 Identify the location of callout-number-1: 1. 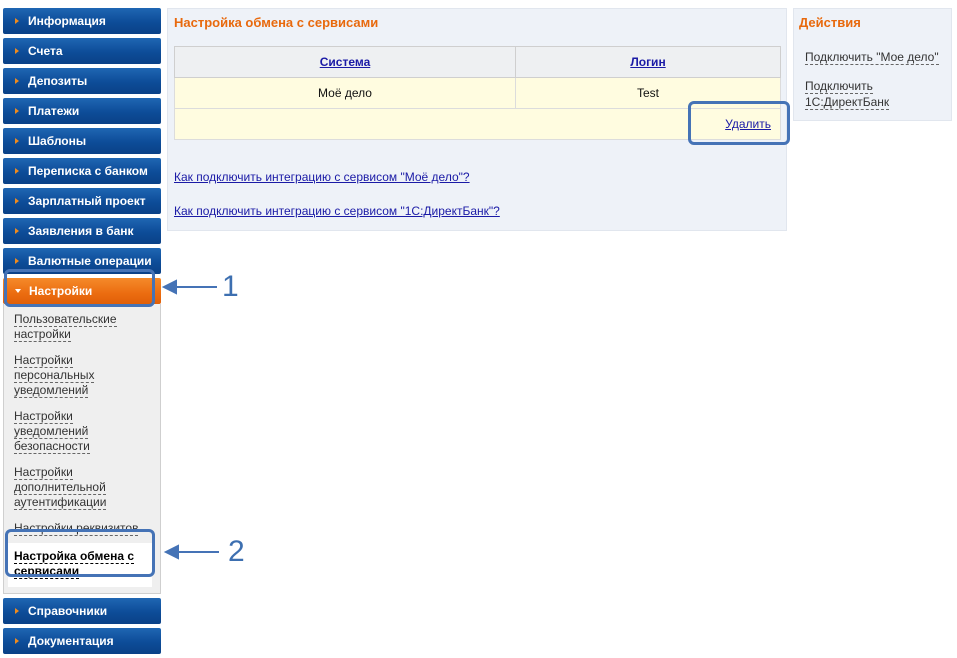
(230, 286).